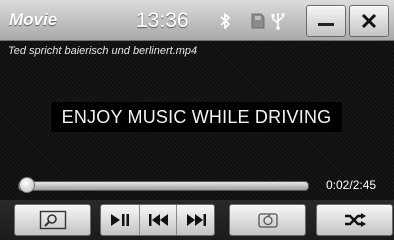 The width and height of the screenshot is (394, 240). I want to click on close-button, so click(369, 21).